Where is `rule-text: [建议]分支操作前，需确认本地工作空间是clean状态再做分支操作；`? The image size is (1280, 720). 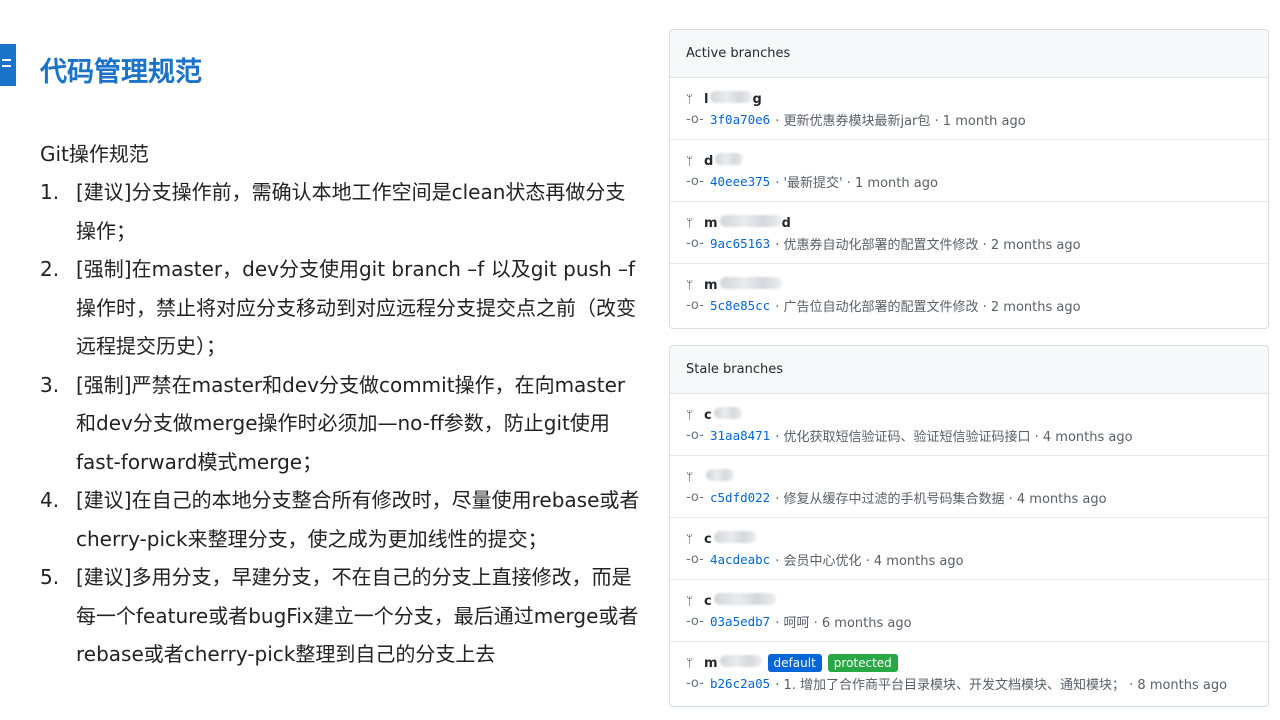 rule-text: [建议]分支操作前，需确认本地工作空间是clean状态再做分支操作； is located at coordinates (351, 211).